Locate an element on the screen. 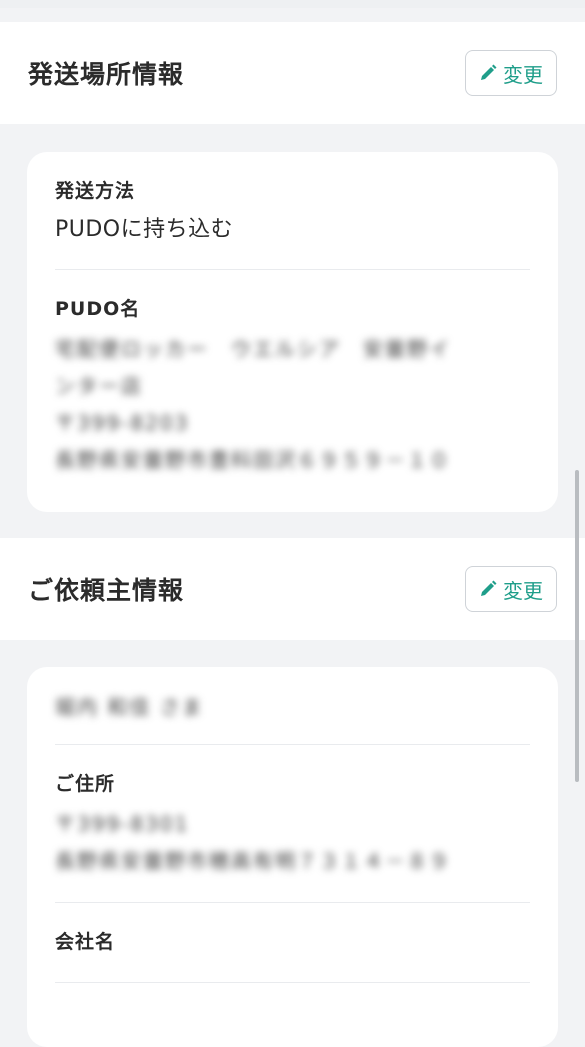 The image size is (585, 1047). pudo-address-line: ンター店 is located at coordinates (99, 386).